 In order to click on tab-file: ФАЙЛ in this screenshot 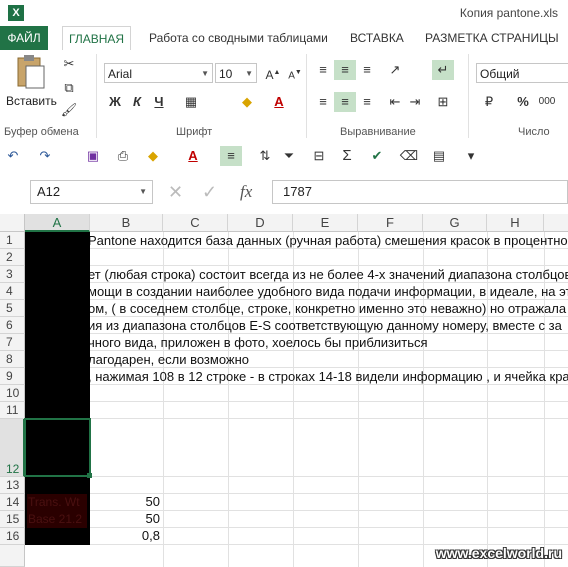, I will do `click(24, 38)`.